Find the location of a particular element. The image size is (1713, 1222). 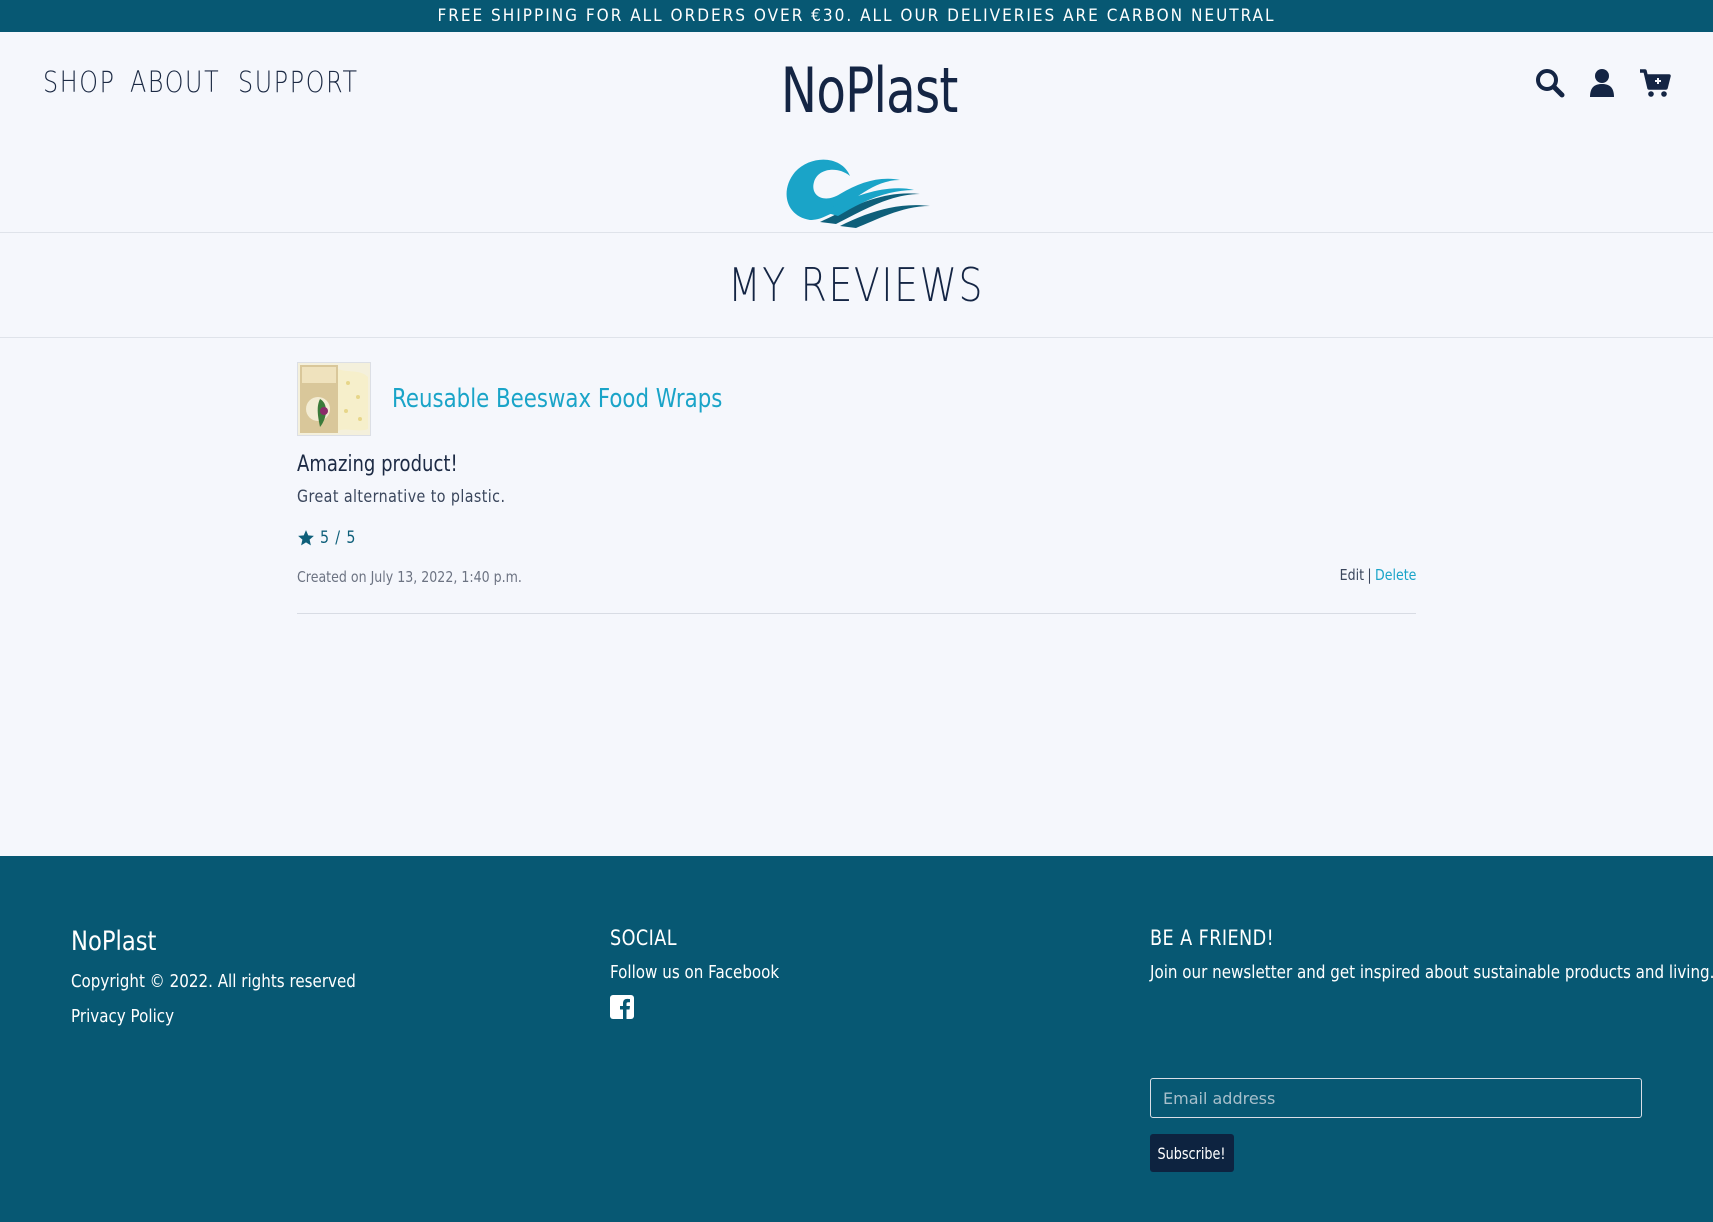

nav-support: SUPPORT is located at coordinates (298, 82).